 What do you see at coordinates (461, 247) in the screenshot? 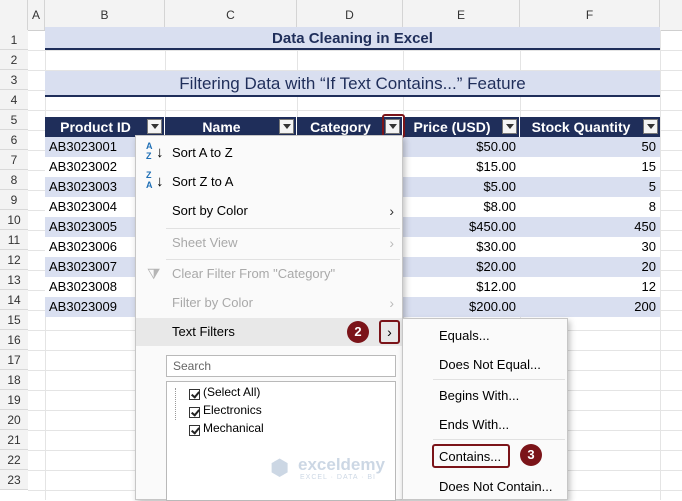
I see `price-cell: $30.00` at bounding box center [461, 247].